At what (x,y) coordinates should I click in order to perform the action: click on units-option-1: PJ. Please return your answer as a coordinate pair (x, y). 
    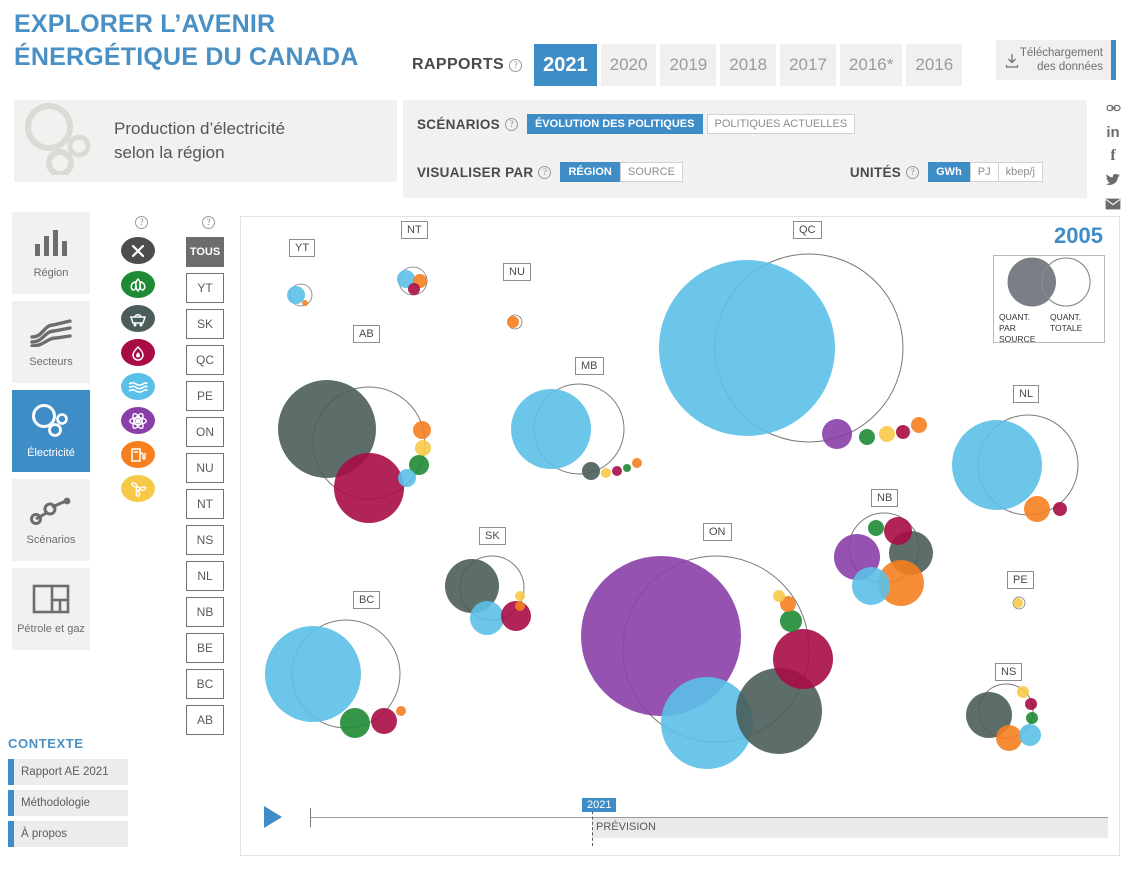
    Looking at the image, I should click on (983, 172).